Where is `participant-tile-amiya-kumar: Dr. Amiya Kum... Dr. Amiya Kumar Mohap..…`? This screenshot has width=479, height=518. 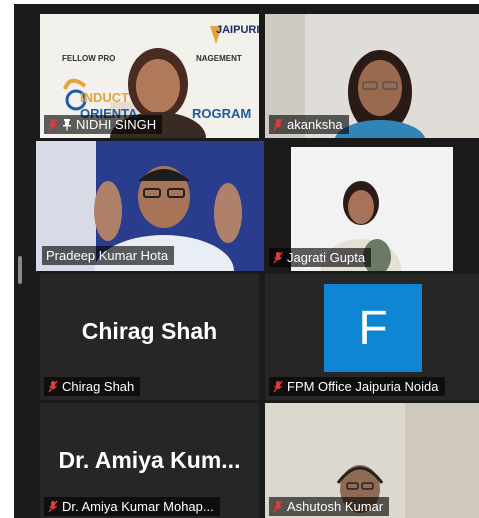
participant-tile-amiya-kumar: Dr. Amiya Kum... Dr. Amiya Kumar Mohap..… is located at coordinates (149, 460).